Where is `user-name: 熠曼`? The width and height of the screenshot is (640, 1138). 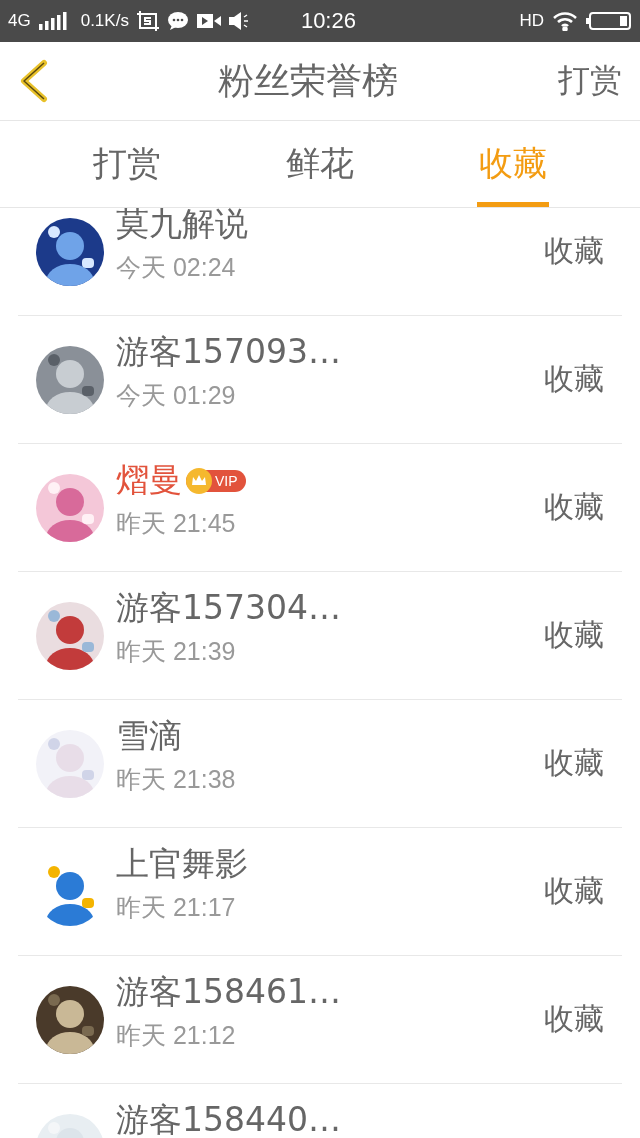 user-name: 熠曼 is located at coordinates (149, 480).